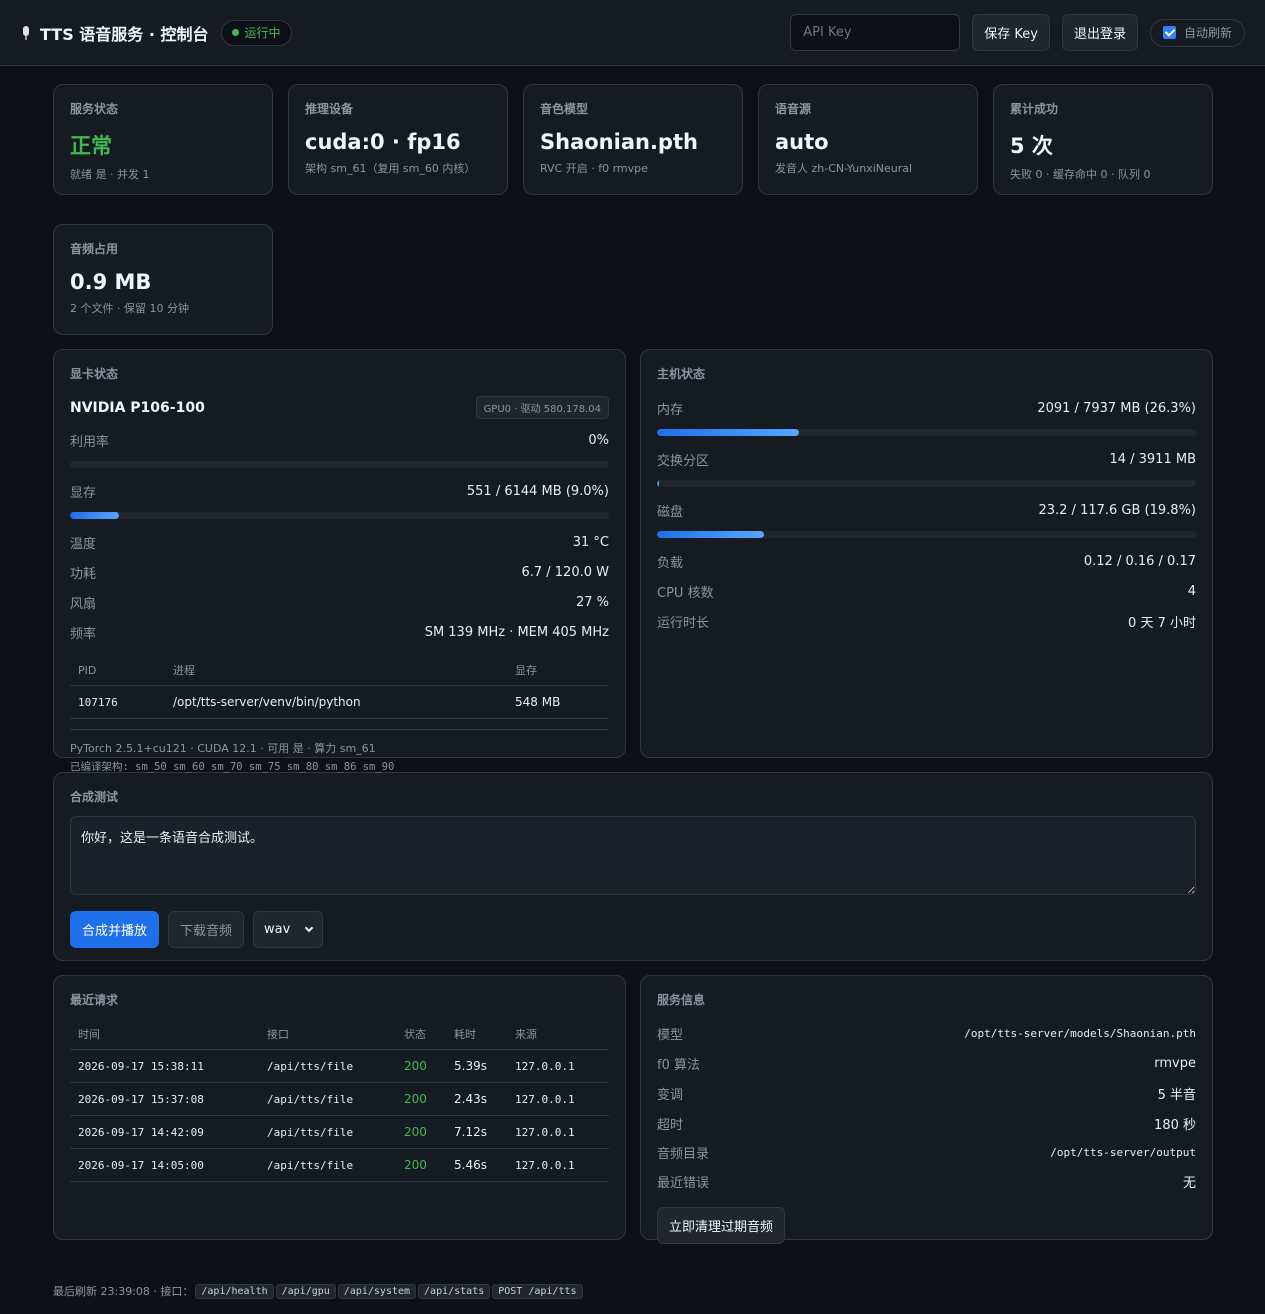  What do you see at coordinates (558, 702) in the screenshot?
I see `process-mem: 548 MB` at bounding box center [558, 702].